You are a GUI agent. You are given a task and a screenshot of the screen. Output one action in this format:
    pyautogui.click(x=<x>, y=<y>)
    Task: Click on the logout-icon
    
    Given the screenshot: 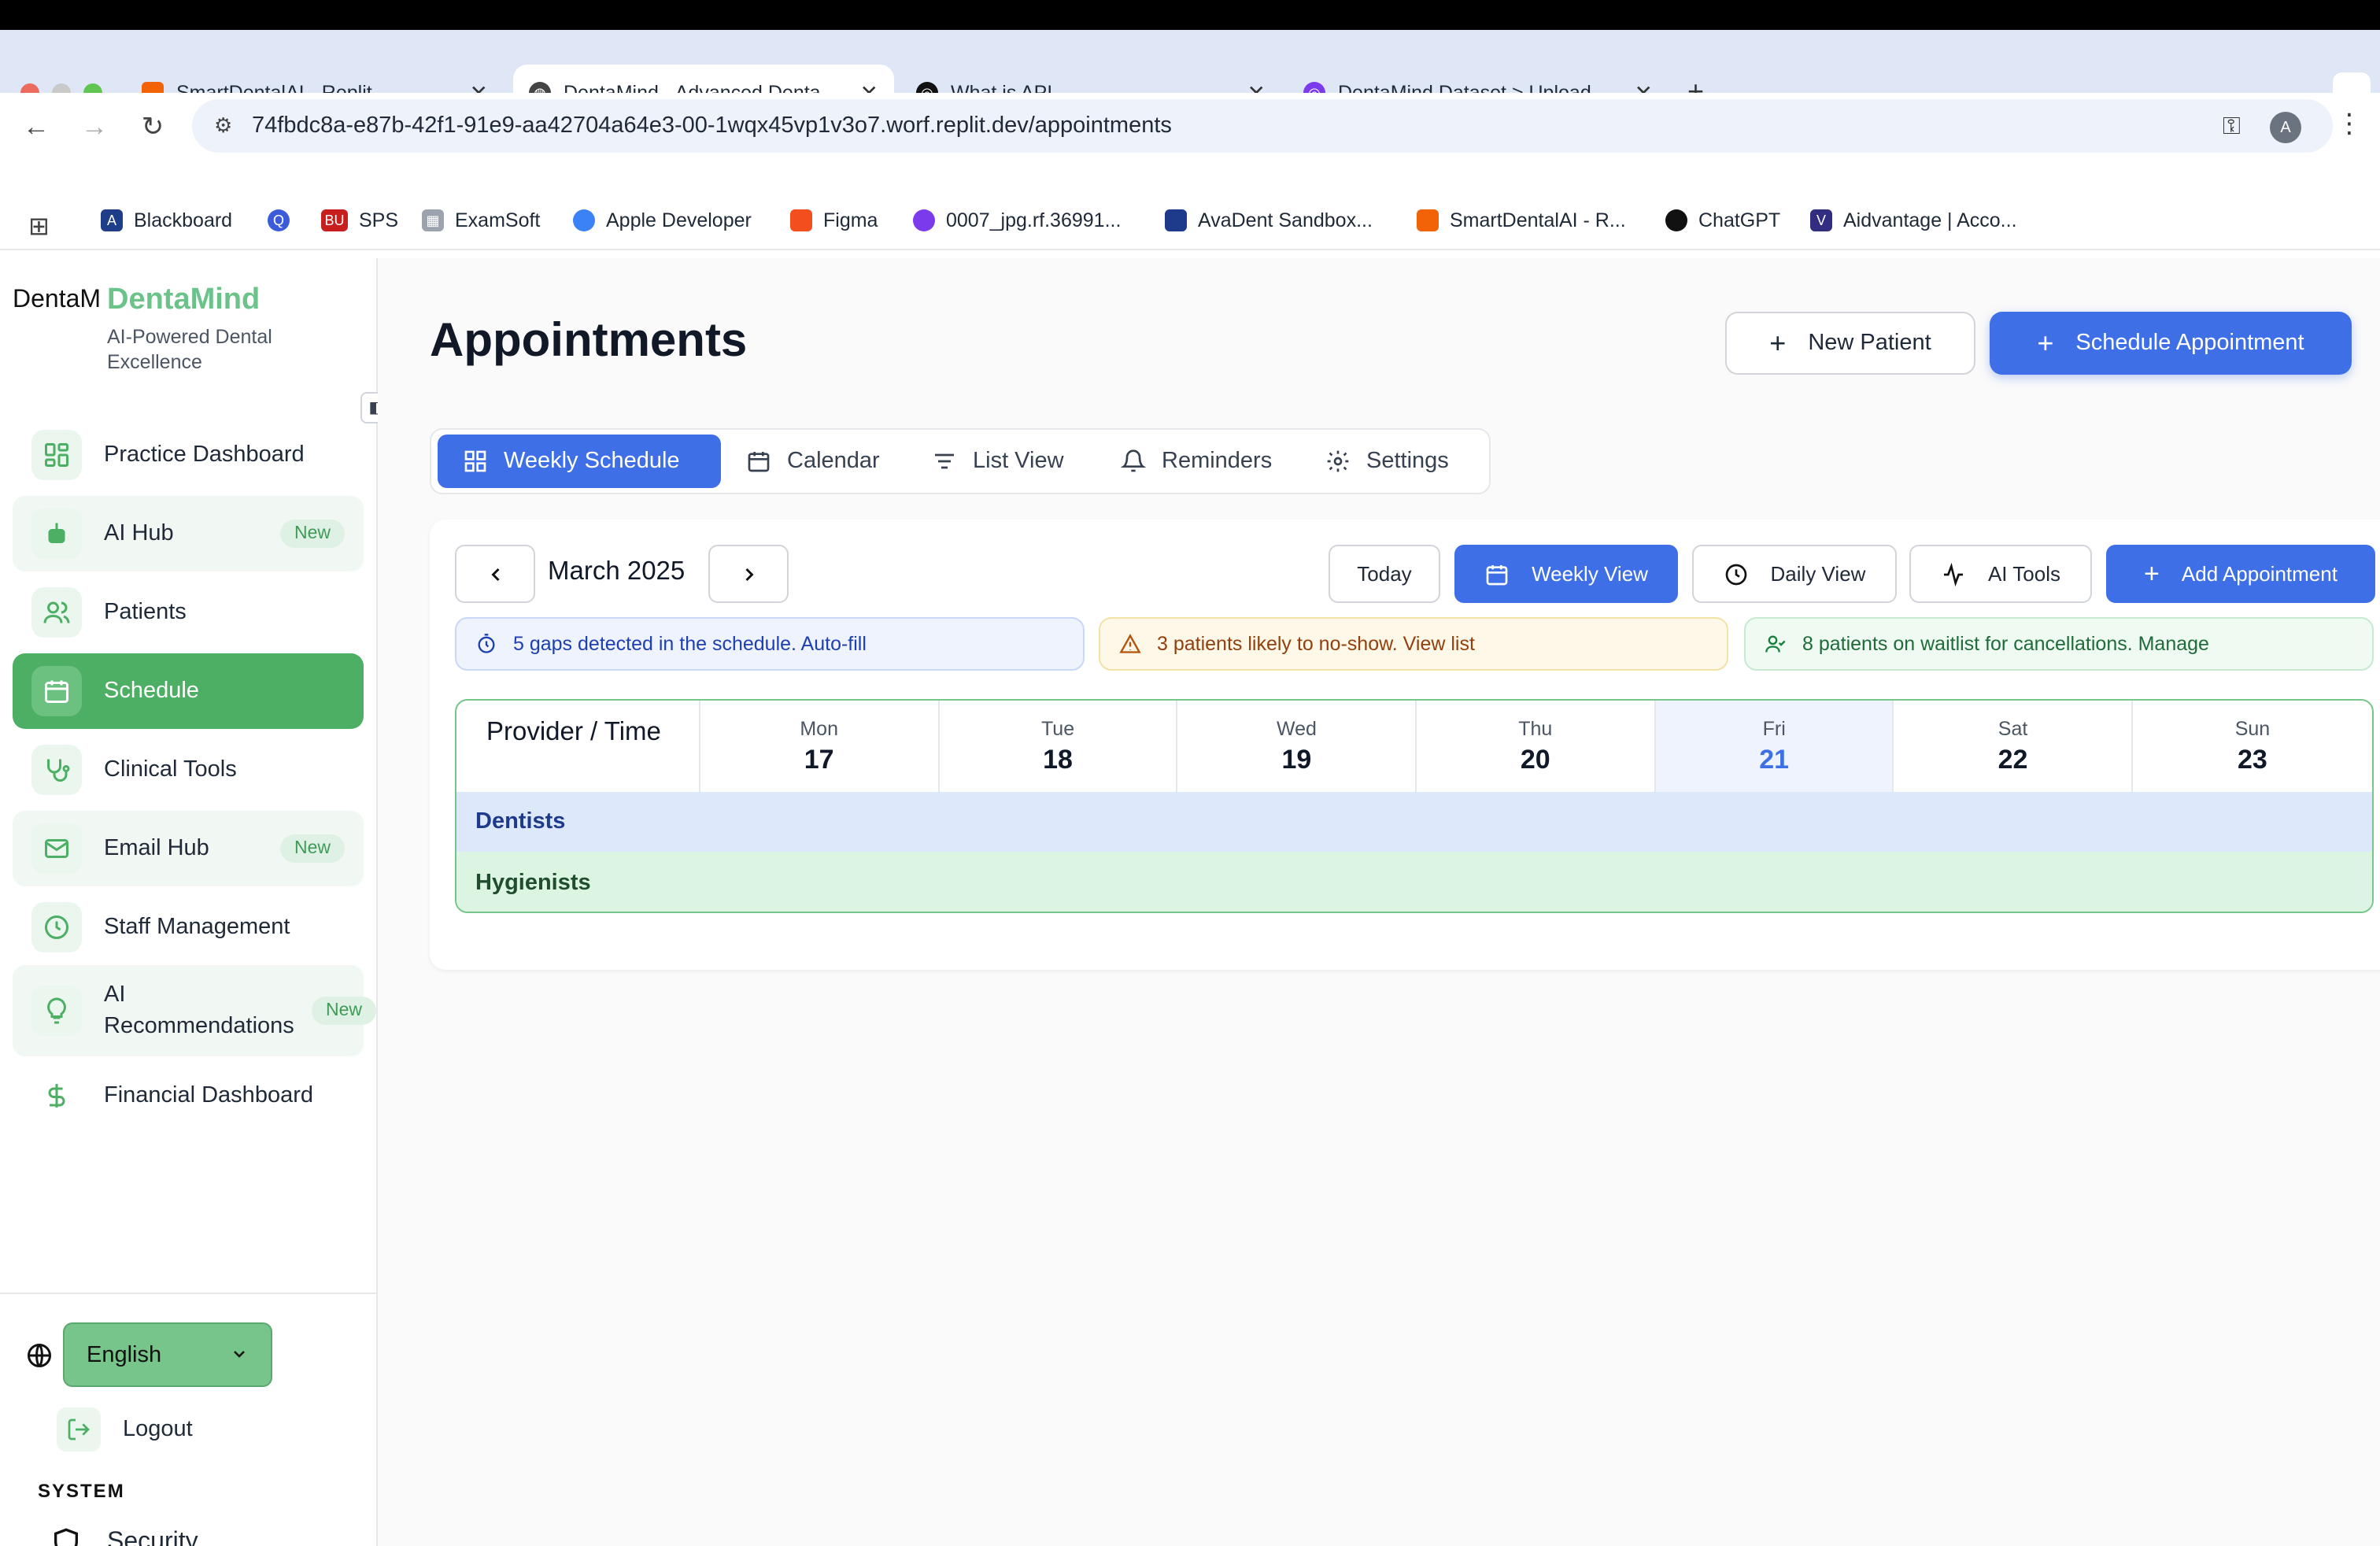 What is the action you would take?
    pyautogui.click(x=79, y=1429)
    